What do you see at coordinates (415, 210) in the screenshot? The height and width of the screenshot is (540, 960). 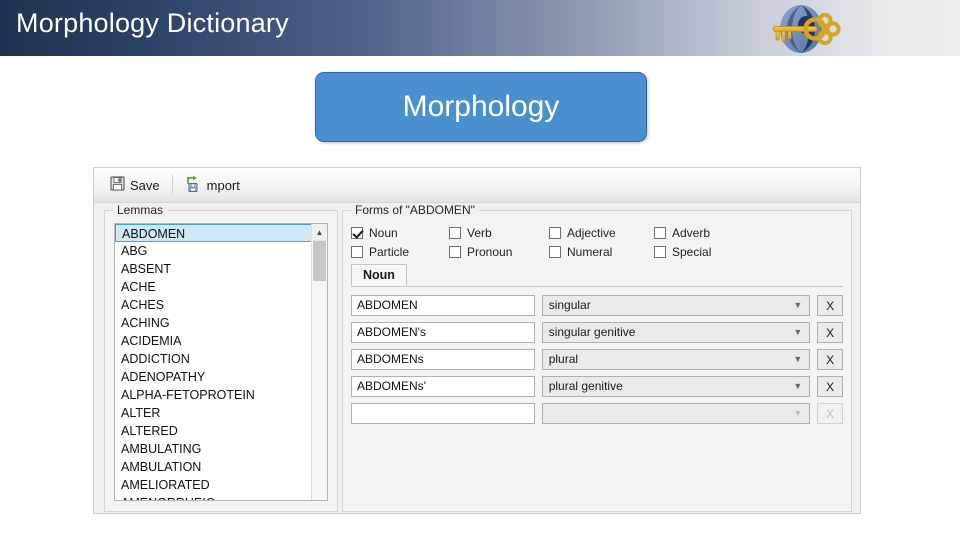 I see `forms-panel-legend: Forms of "ABDOMEN"` at bounding box center [415, 210].